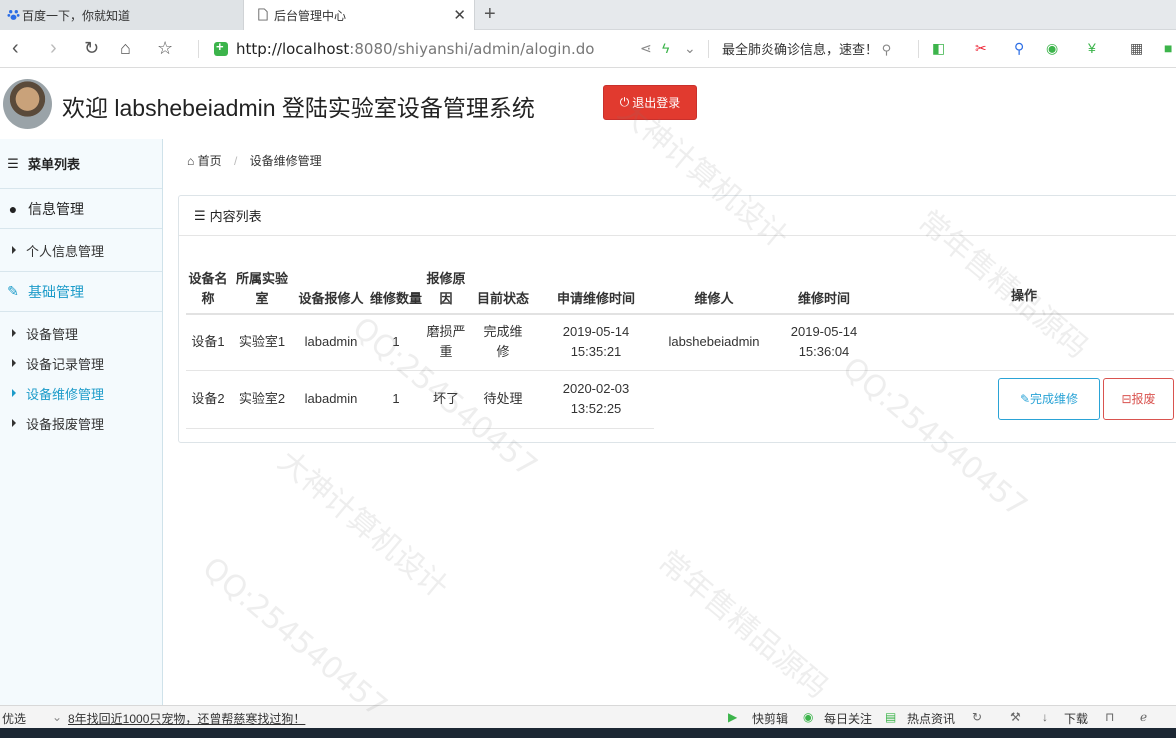 This screenshot has width=1176, height=738. Describe the element at coordinates (81, 363) in the screenshot. I see `sidebar-item-device-record: 设备记录管理` at that location.